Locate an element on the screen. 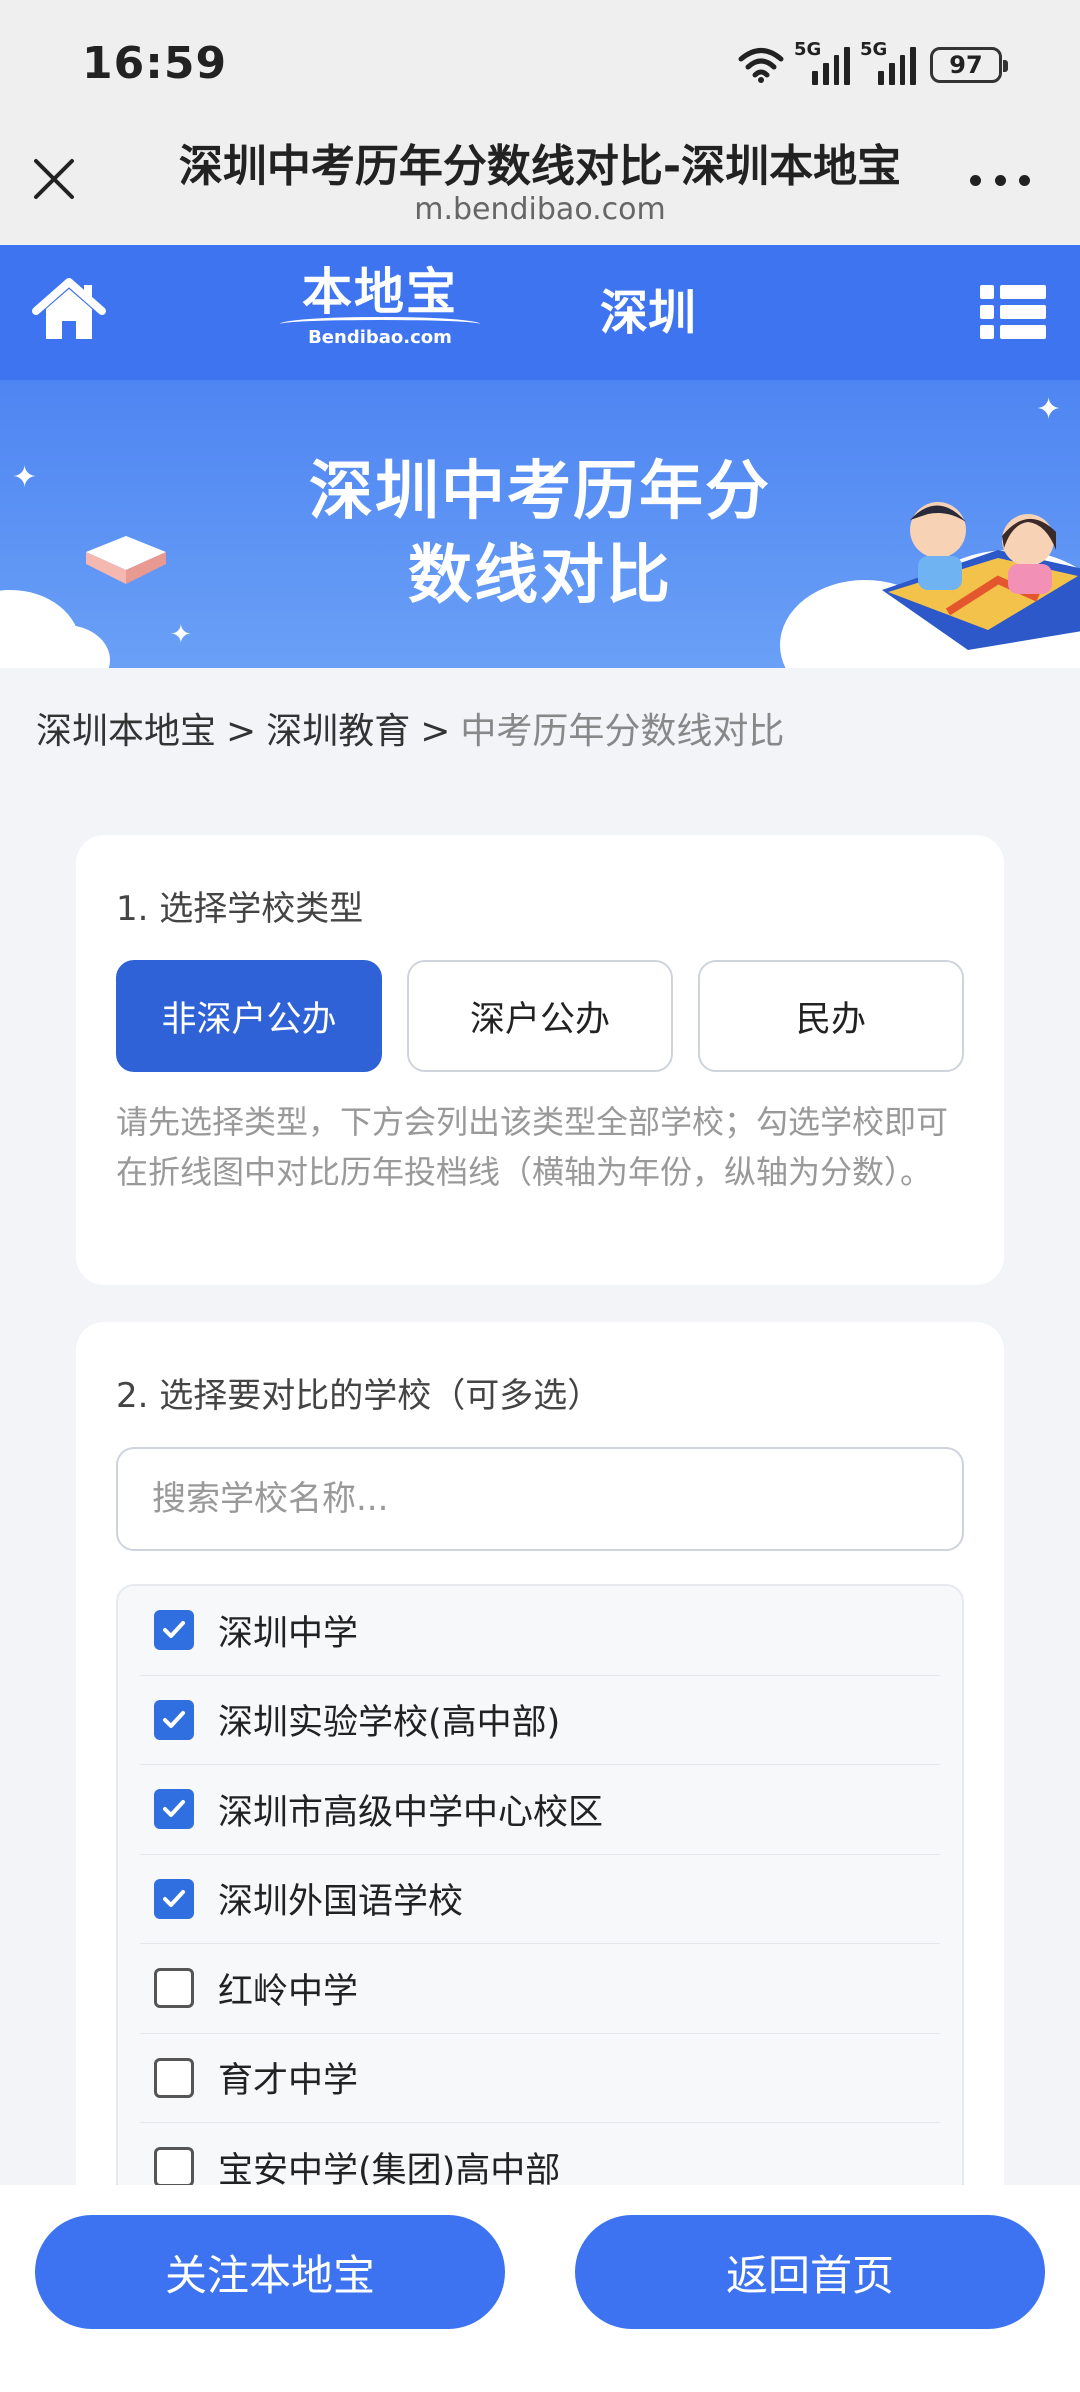  school-name: 深圳中学 is located at coordinates (288, 1633).